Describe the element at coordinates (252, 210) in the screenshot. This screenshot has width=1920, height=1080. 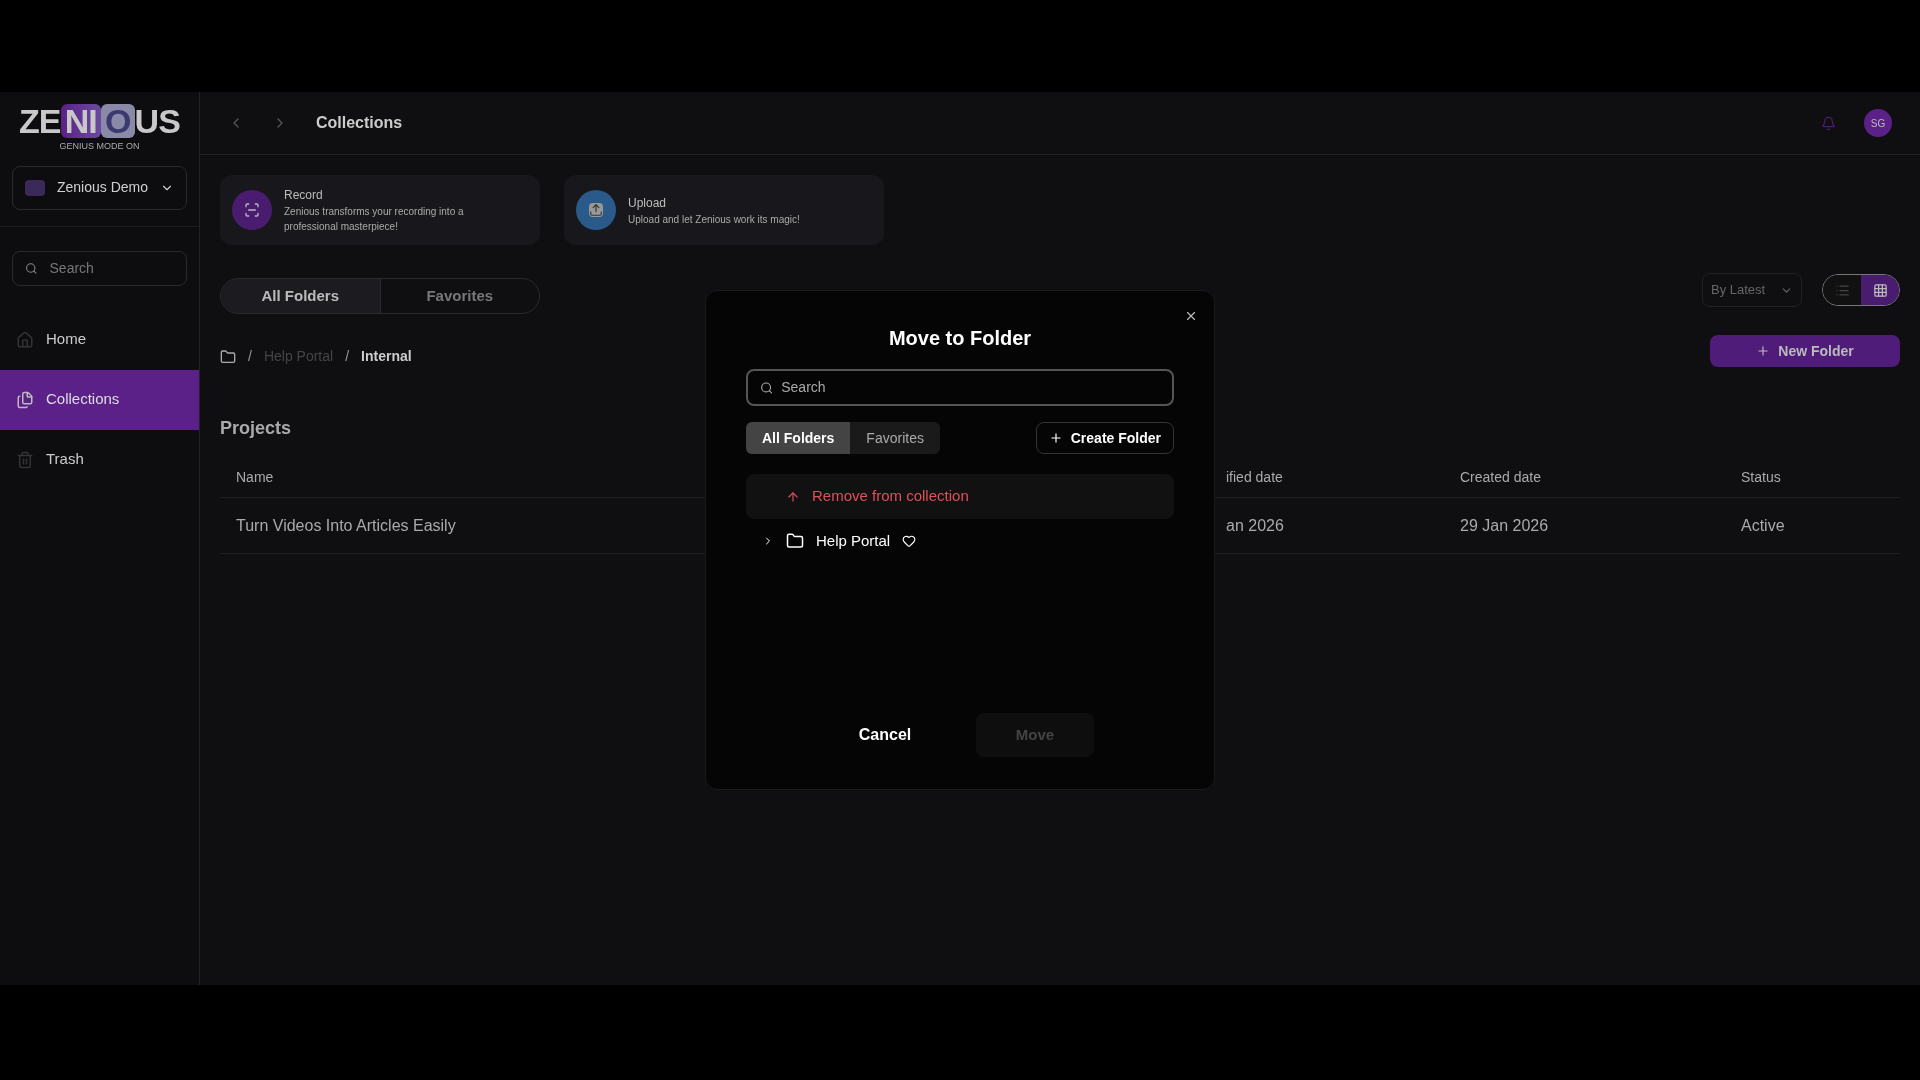
I see `record-icon` at that location.